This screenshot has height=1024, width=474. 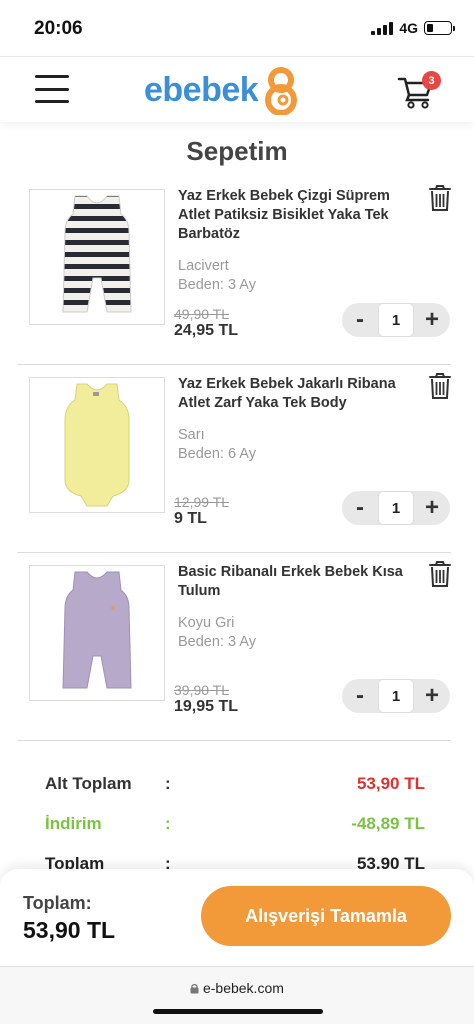 I want to click on product-color: Sarı, so click(x=191, y=435).